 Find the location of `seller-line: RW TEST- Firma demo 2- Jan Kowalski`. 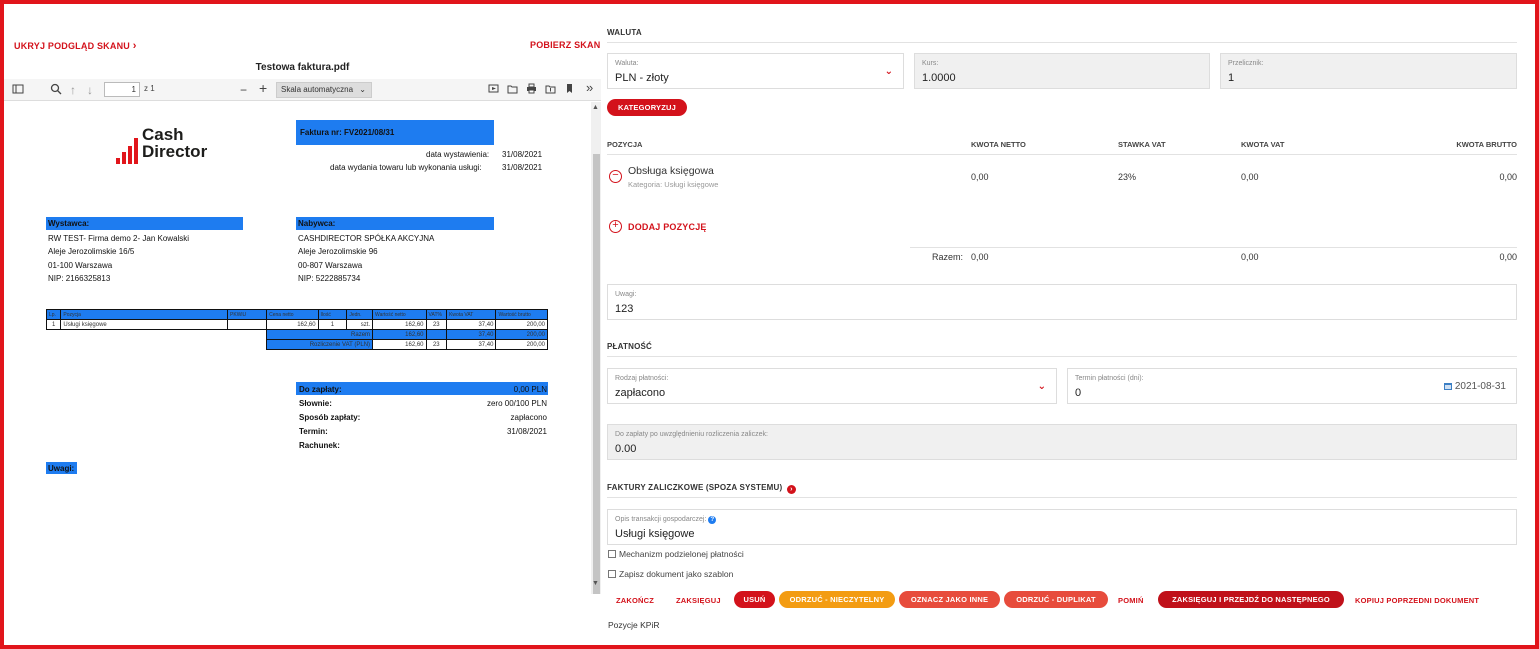

seller-line: RW TEST- Firma demo 2- Jan Kowalski is located at coordinates (119, 238).